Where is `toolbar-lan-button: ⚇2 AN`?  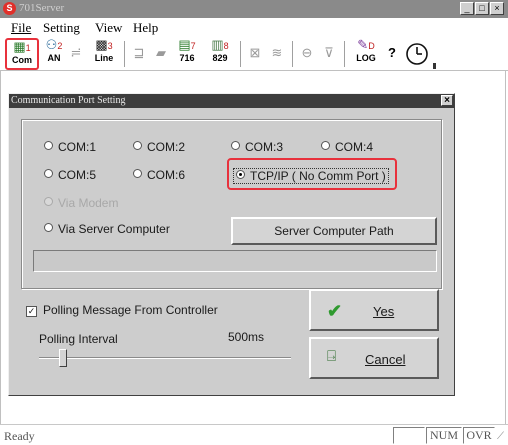 toolbar-lan-button: ⚇2 AN is located at coordinates (54, 54).